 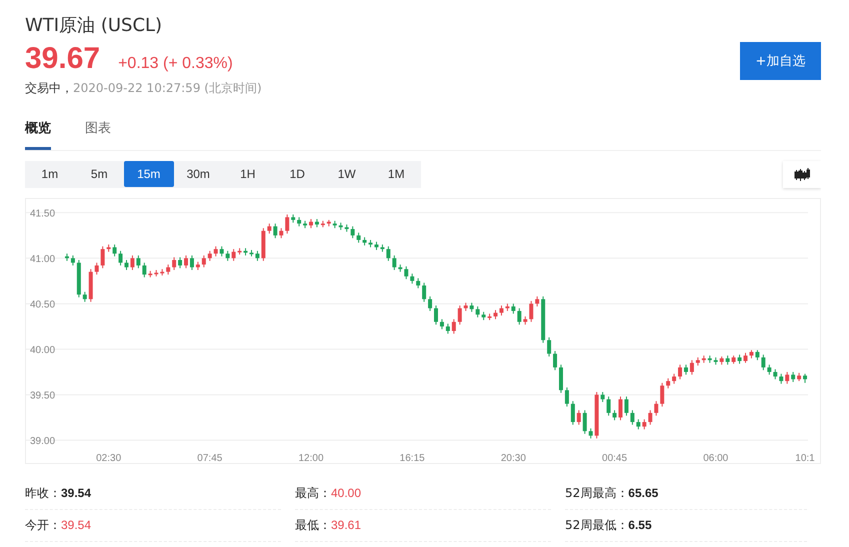 What do you see at coordinates (198, 174) in the screenshot?
I see `interval-button: 30m` at bounding box center [198, 174].